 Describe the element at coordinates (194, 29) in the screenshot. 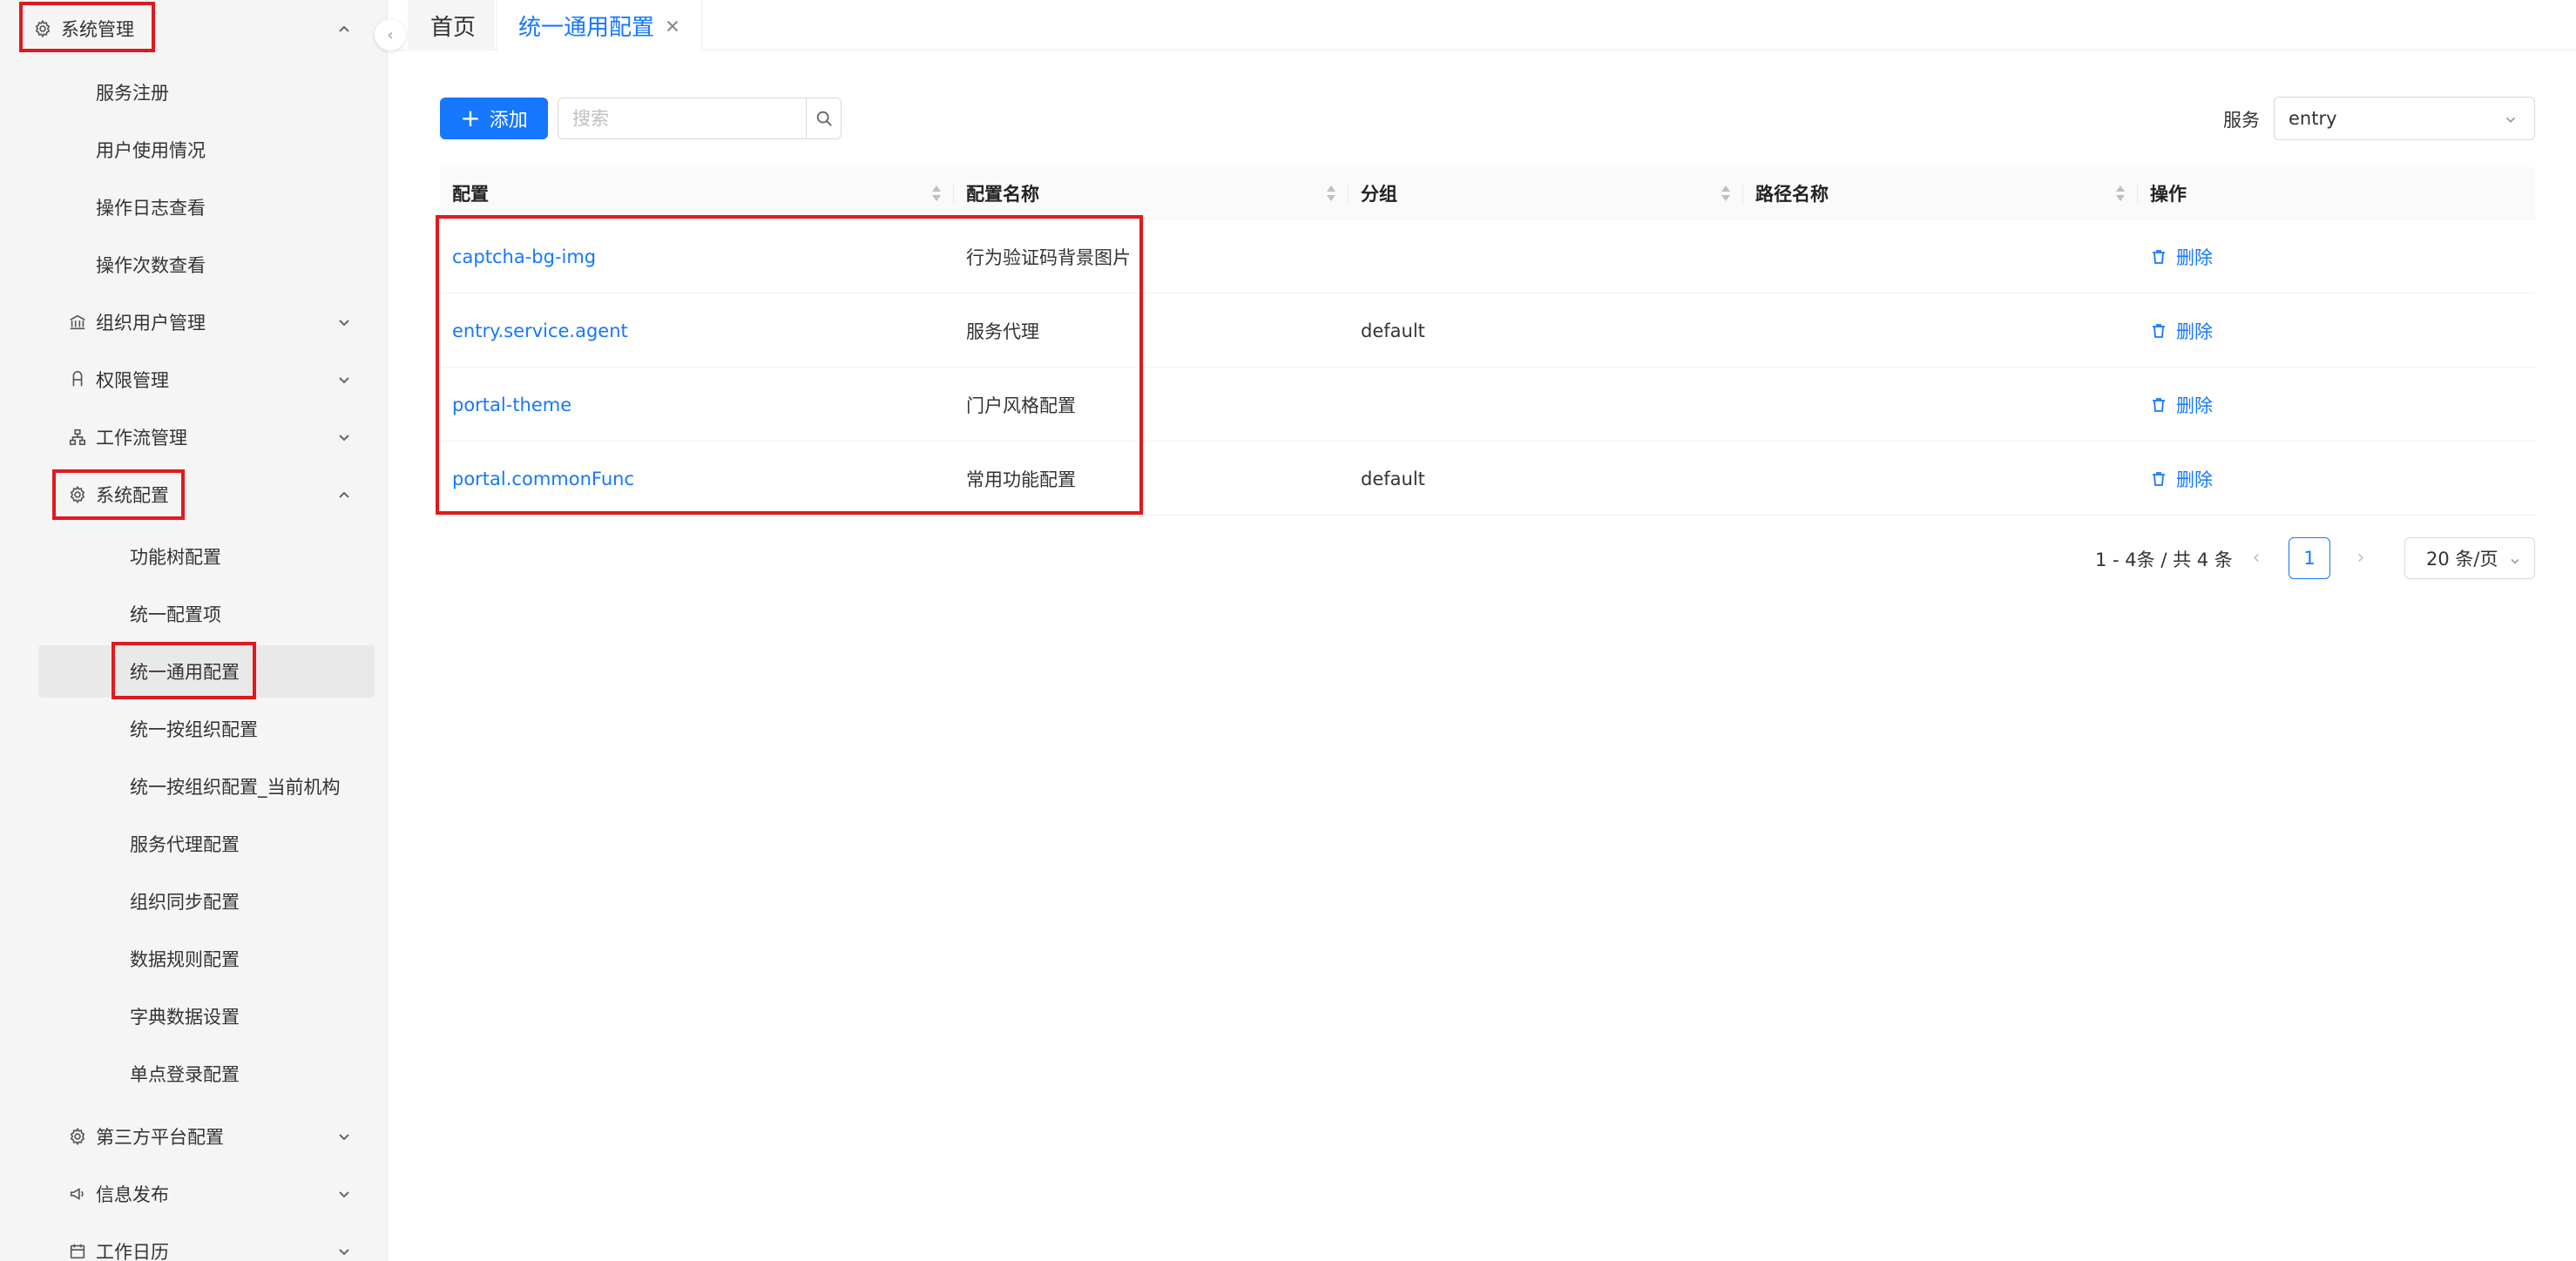

I see `sidebar-item-system-management: 系统管理` at that location.